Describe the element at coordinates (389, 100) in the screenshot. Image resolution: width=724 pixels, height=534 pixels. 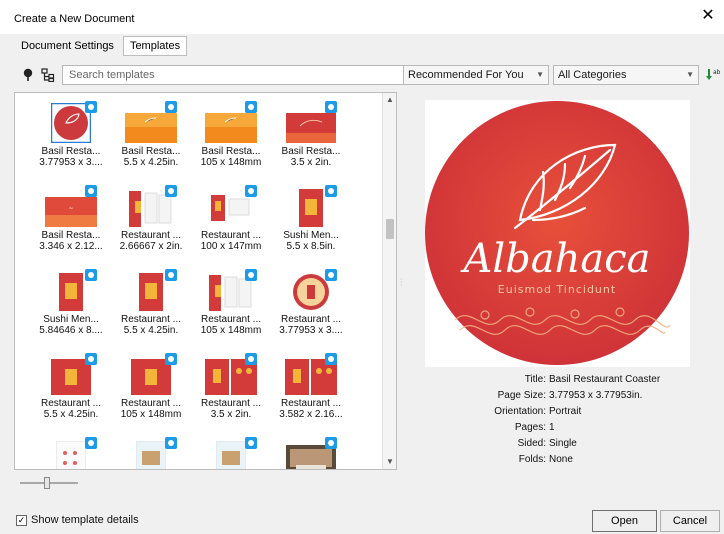
I see `scroll-up-icon: ▲` at that location.